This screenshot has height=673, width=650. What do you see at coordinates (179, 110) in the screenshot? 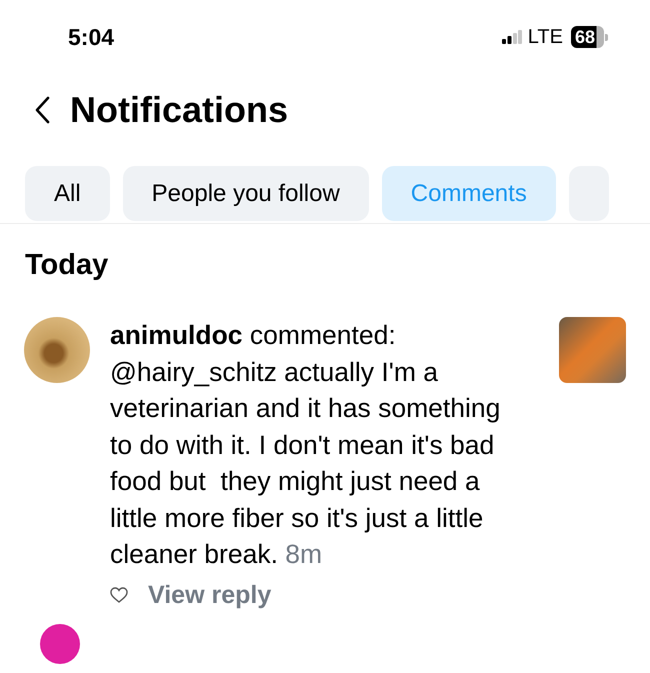
I see `page-title: Notifications` at bounding box center [179, 110].